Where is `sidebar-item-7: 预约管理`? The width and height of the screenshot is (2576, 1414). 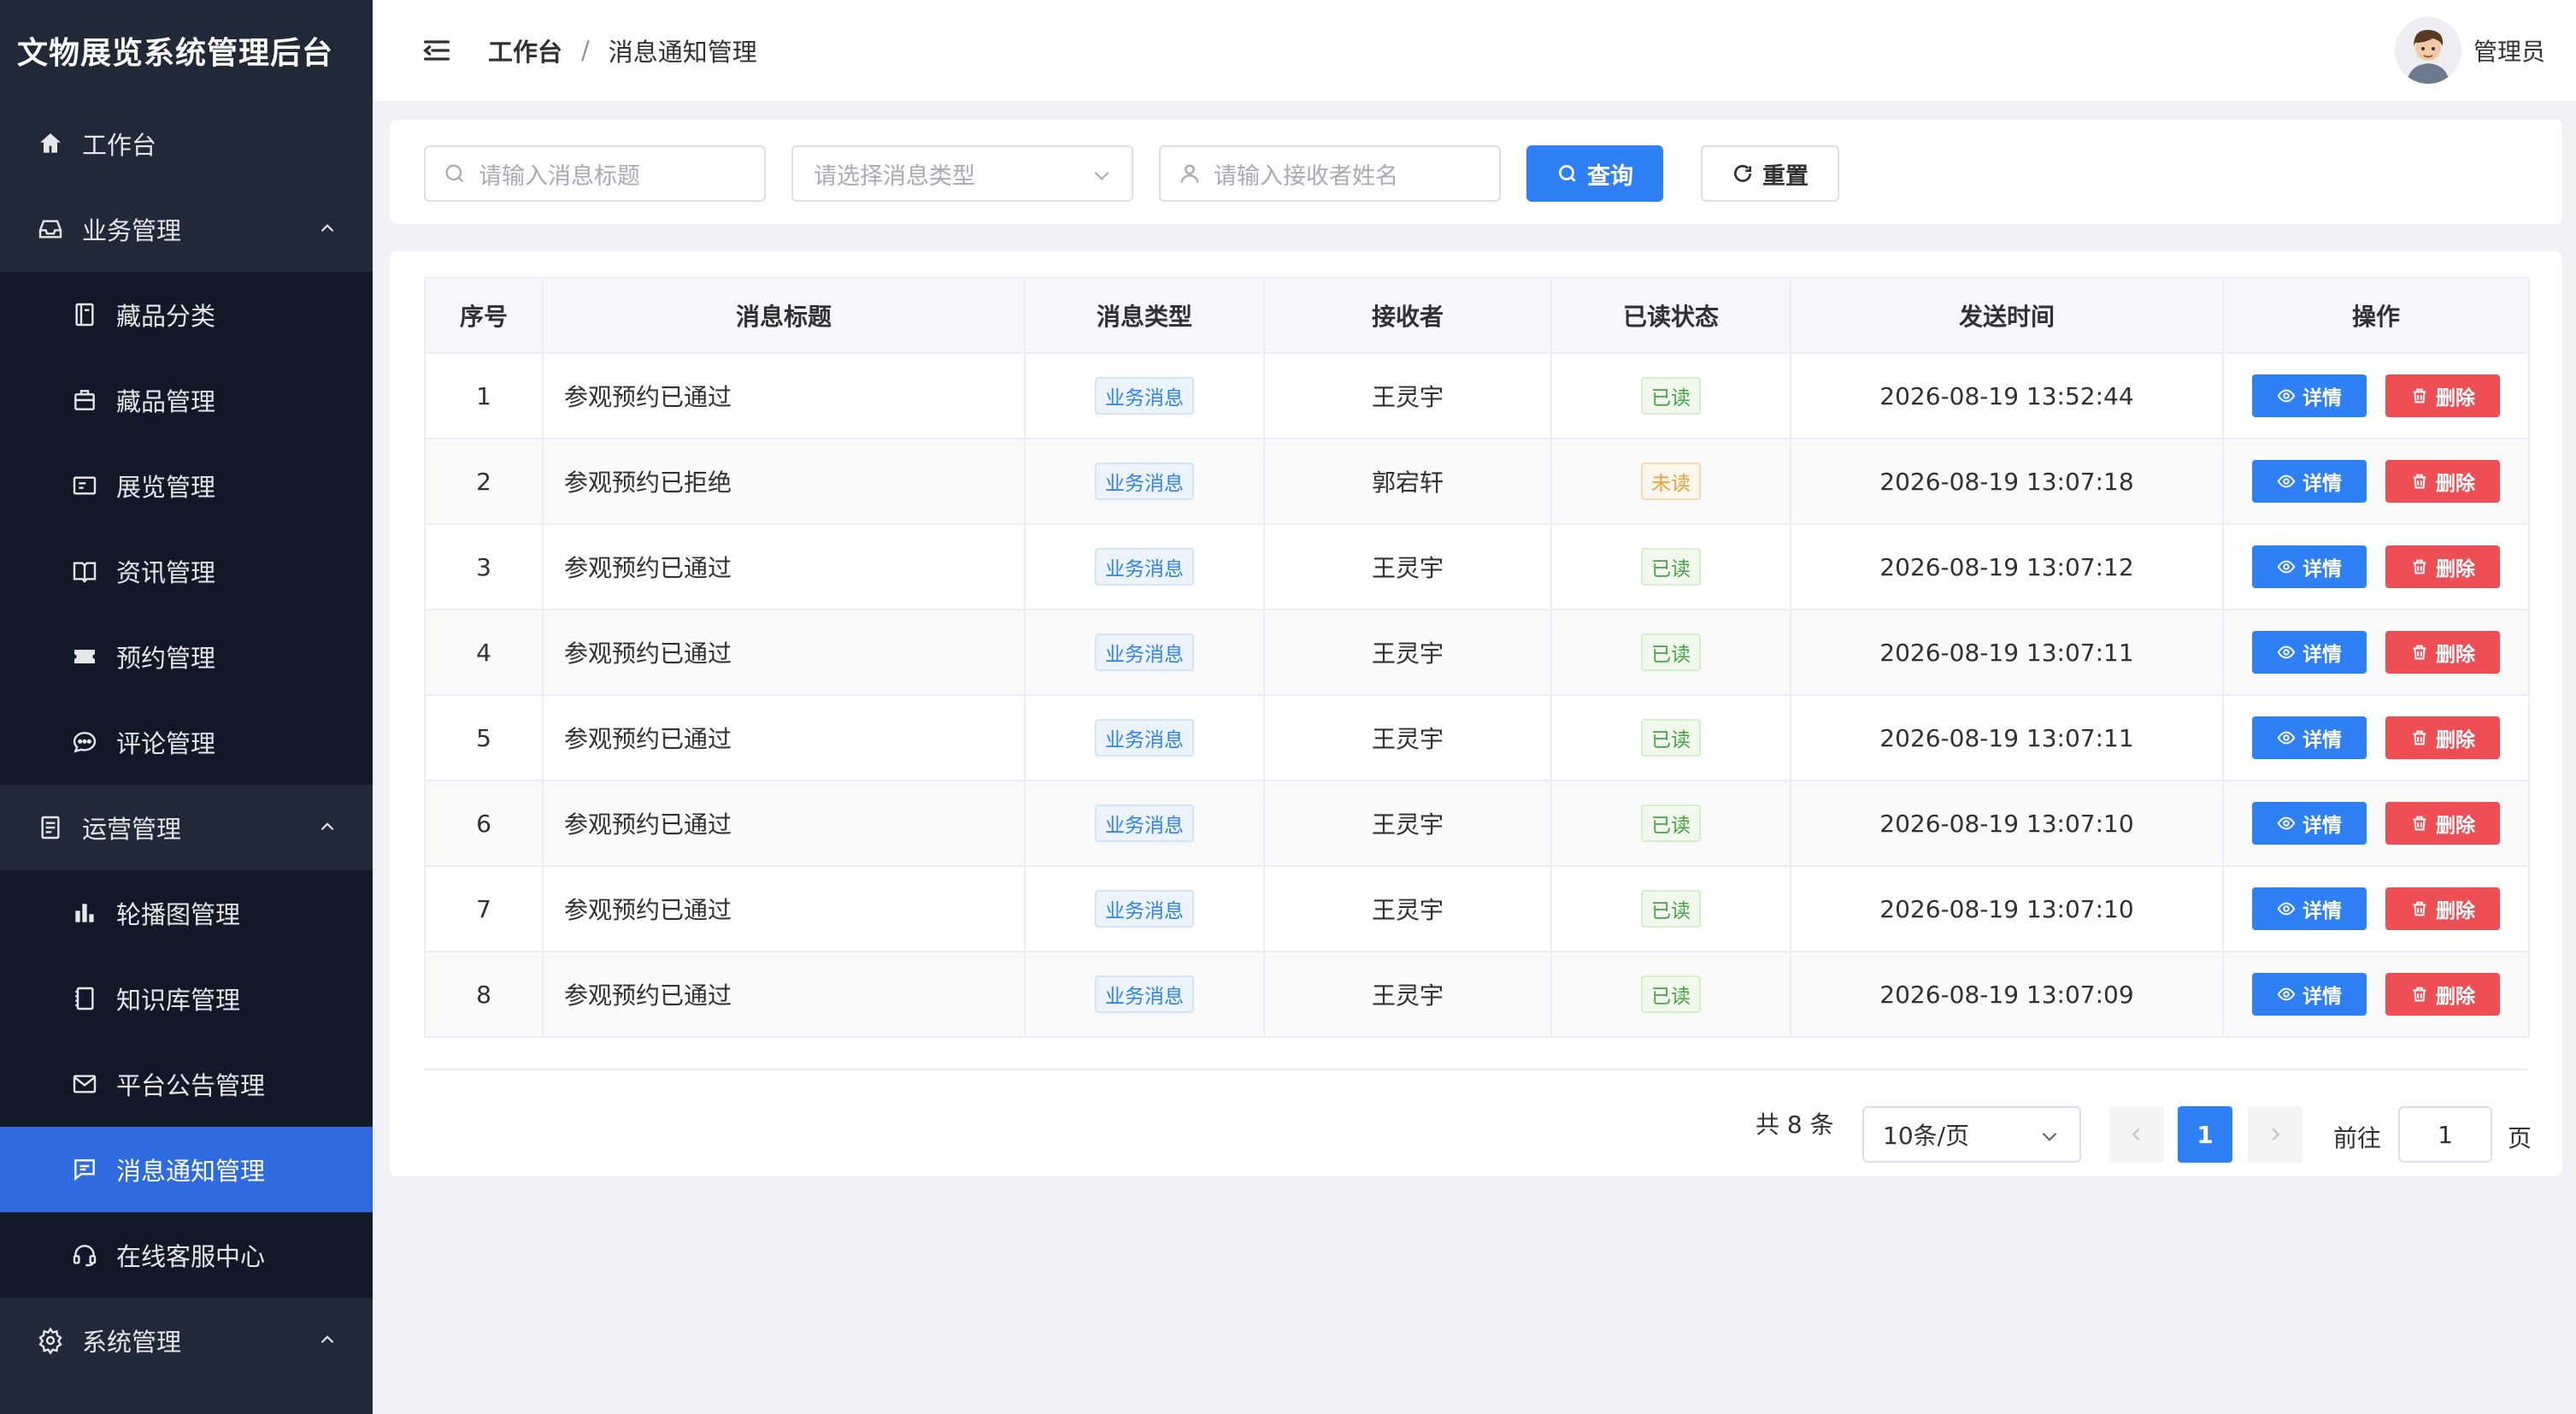 sidebar-item-7: 预约管理 is located at coordinates (186, 656).